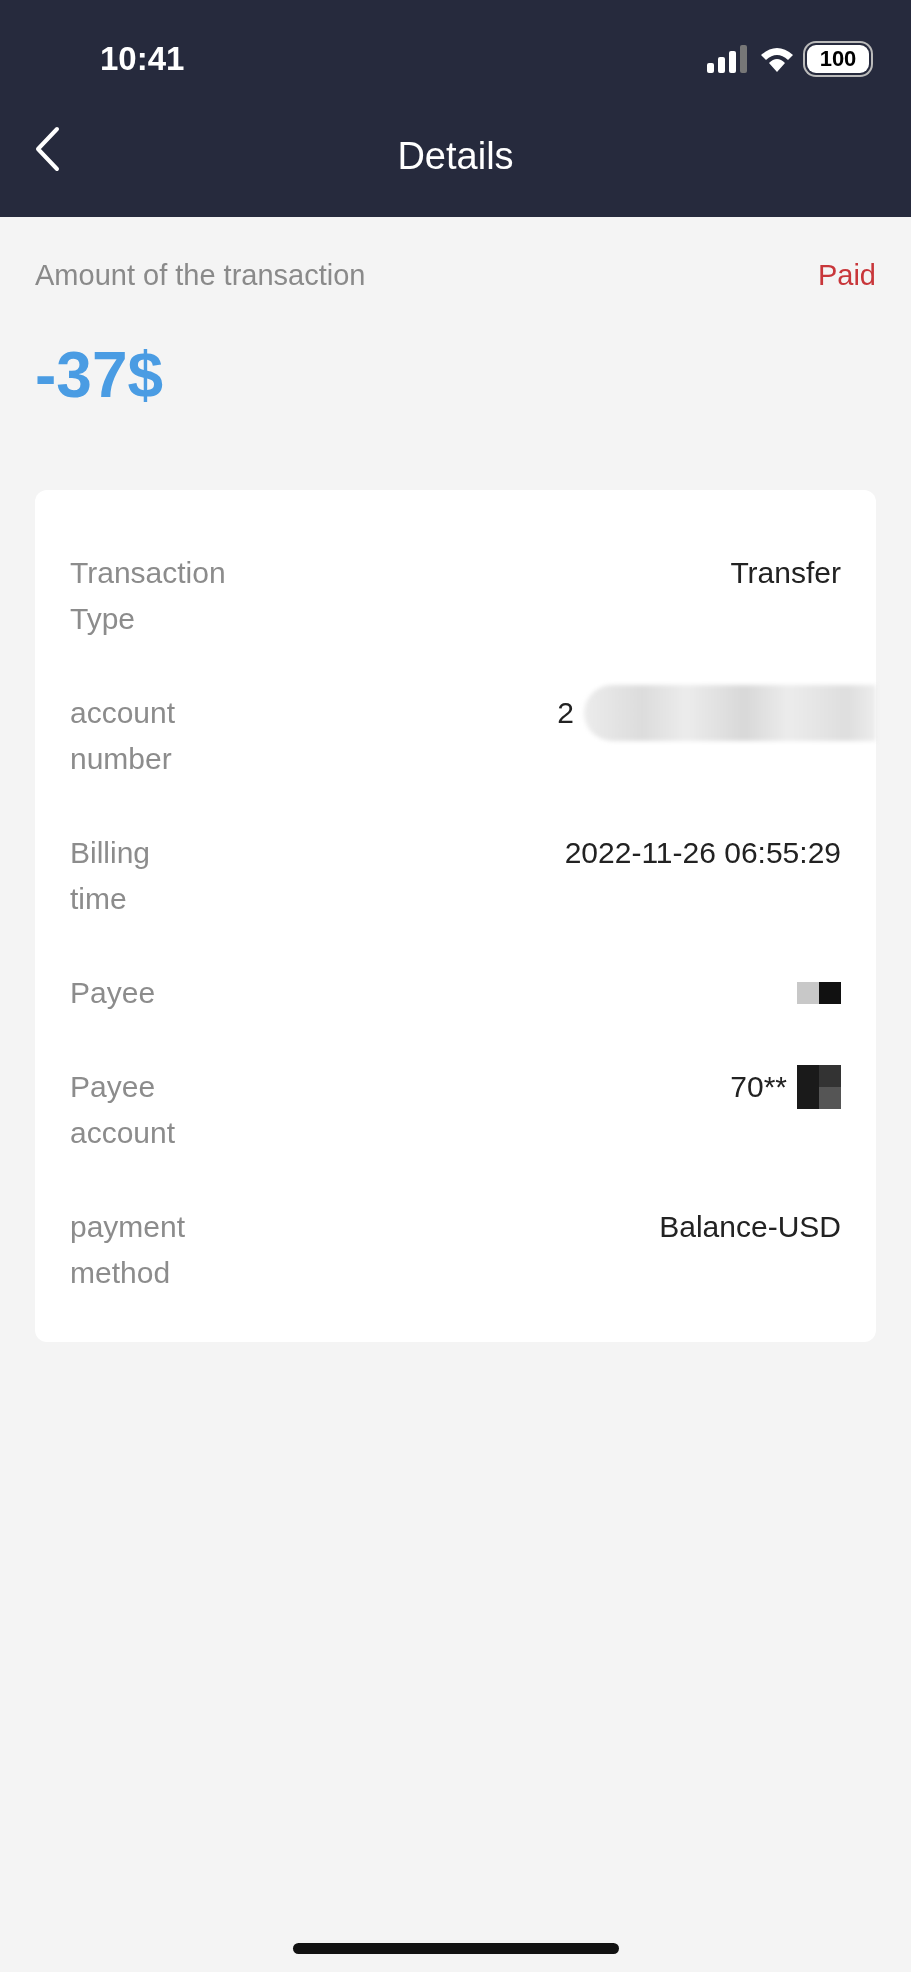 Image resolution: width=911 pixels, height=1972 pixels. What do you see at coordinates (123, 736) in the screenshot?
I see `detail-label: account number` at bounding box center [123, 736].